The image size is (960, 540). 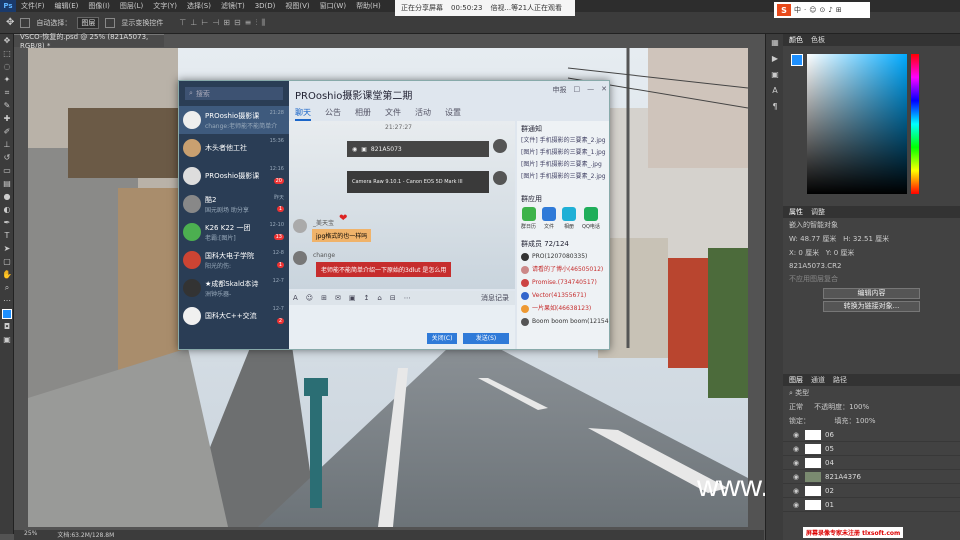 I want to click on layer-row: ◉ 05, so click(x=871, y=449).